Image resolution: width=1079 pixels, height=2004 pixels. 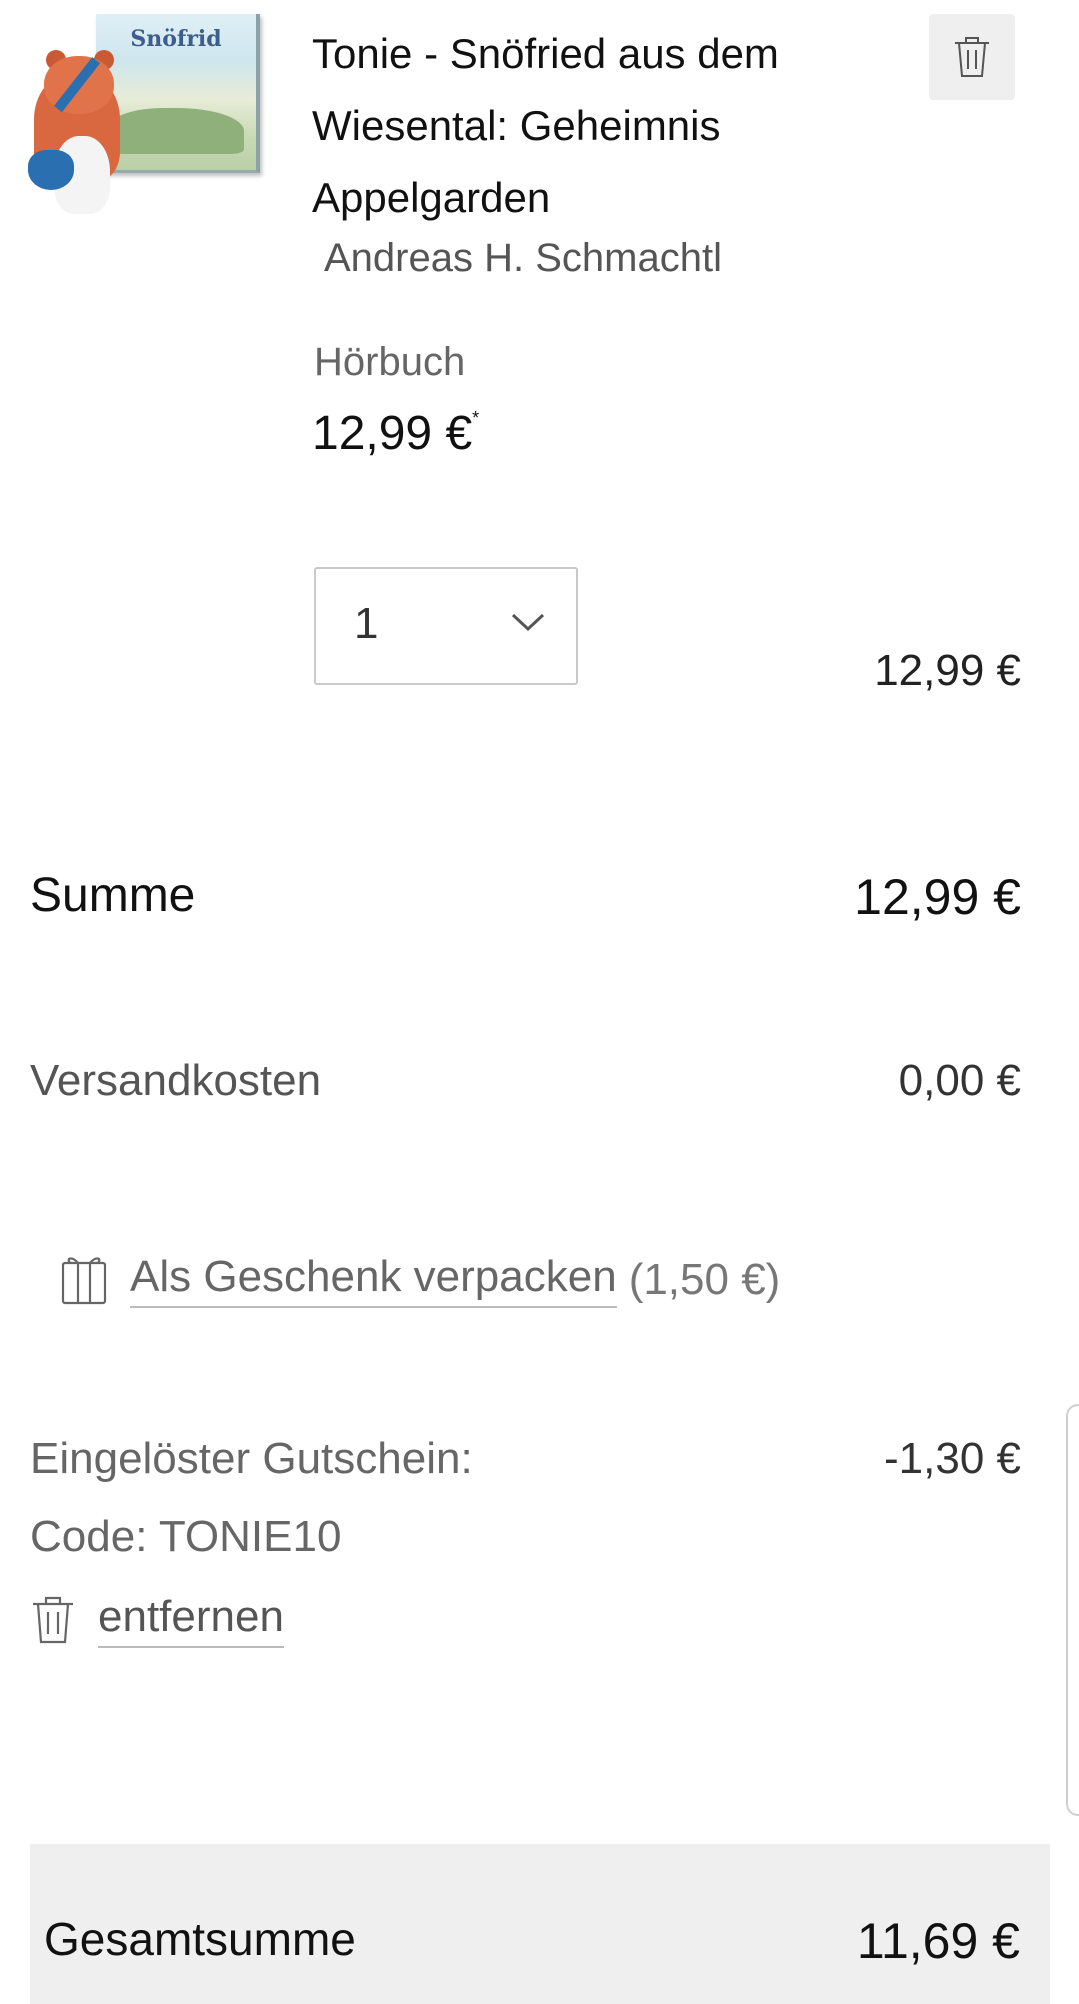 What do you see at coordinates (251, 1458) in the screenshot?
I see `voucher-label: Eingelöster Gutschein:` at bounding box center [251, 1458].